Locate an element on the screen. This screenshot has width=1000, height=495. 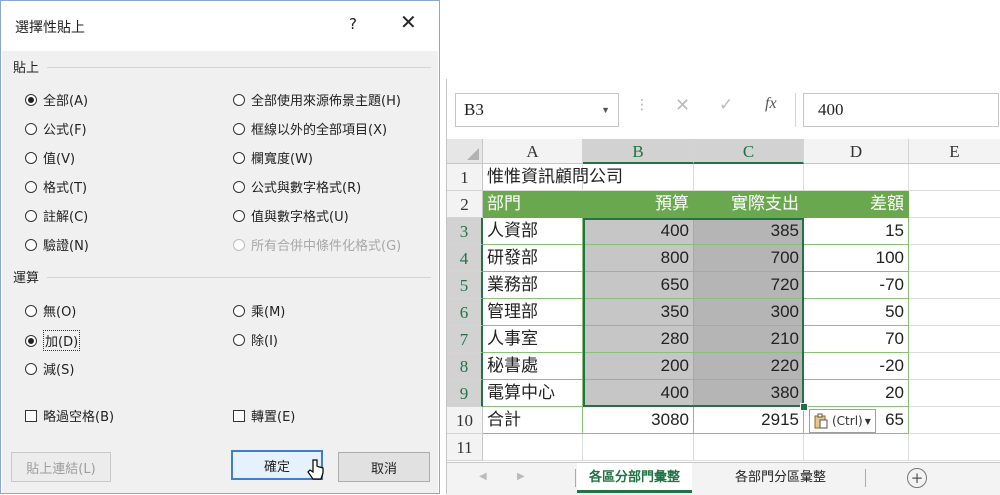
data-cell: 50 is located at coordinates (856, 312).